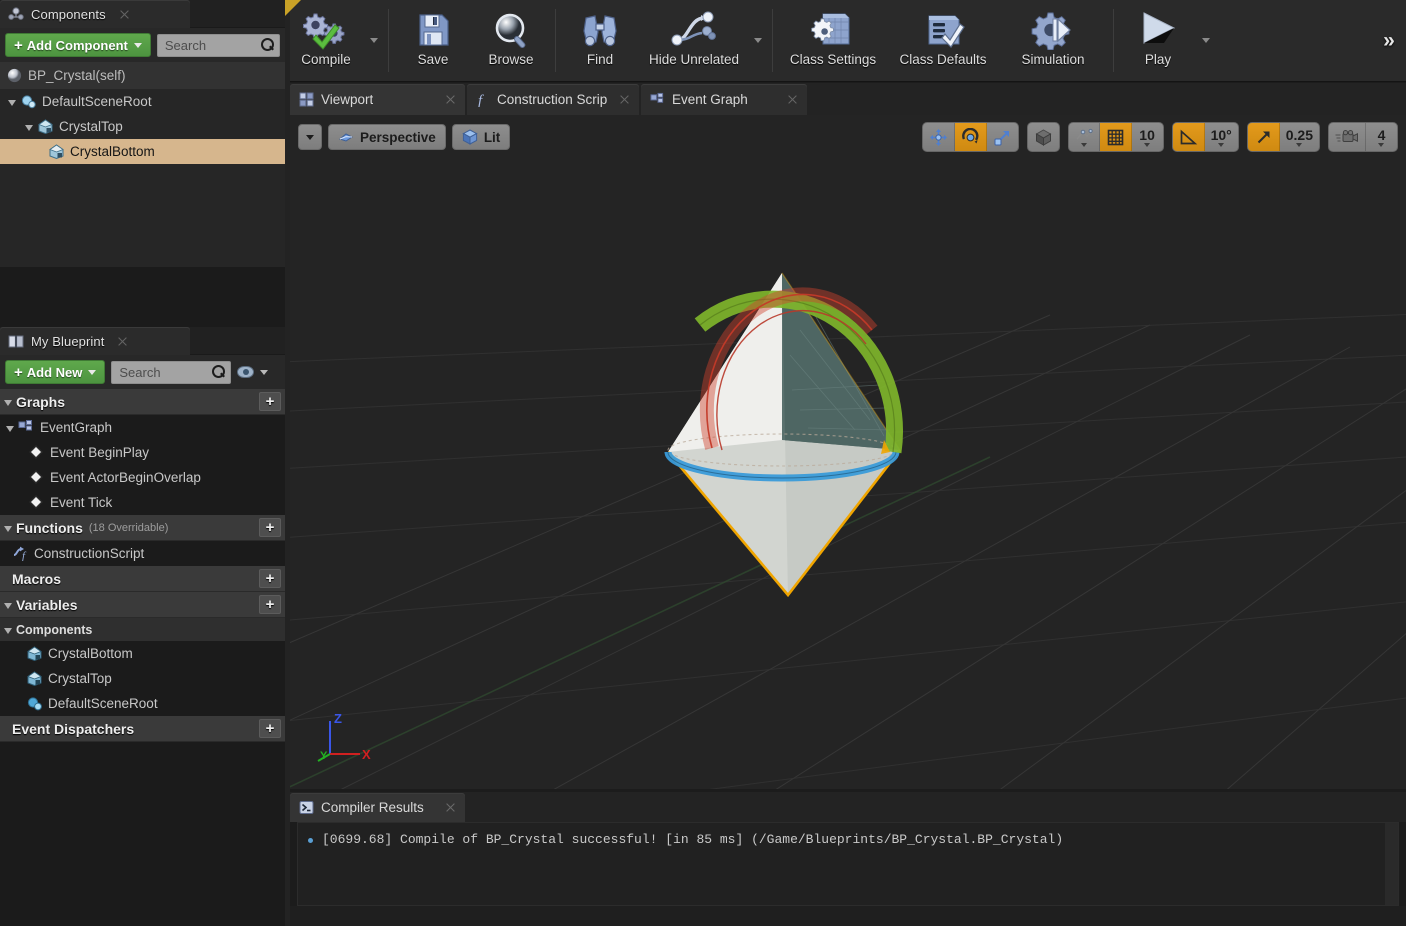  What do you see at coordinates (16, 14) in the screenshot?
I see `components-icon` at bounding box center [16, 14].